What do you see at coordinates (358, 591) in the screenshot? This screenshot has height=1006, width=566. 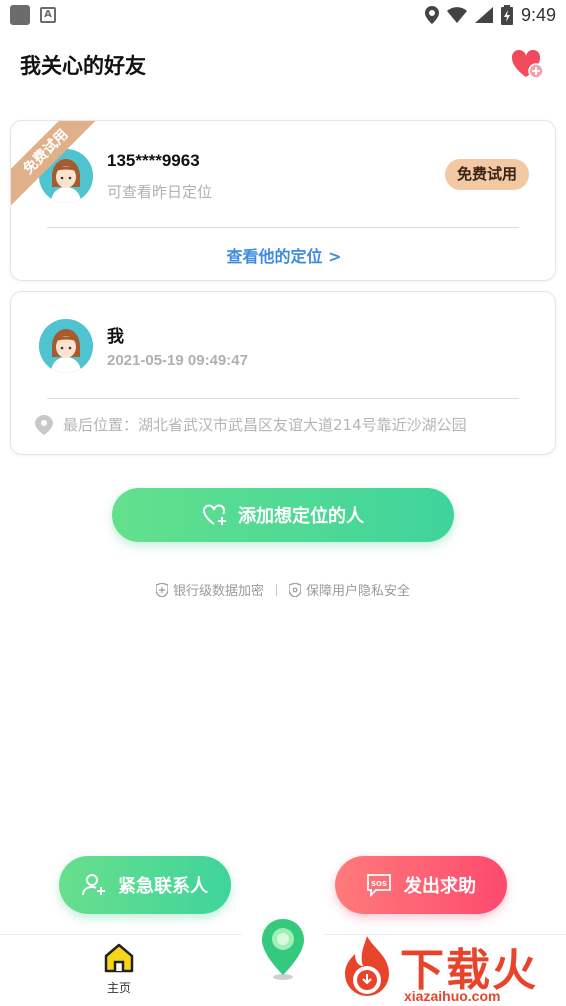 I see `security-item-privacy: 保障用户隐私安全` at bounding box center [358, 591].